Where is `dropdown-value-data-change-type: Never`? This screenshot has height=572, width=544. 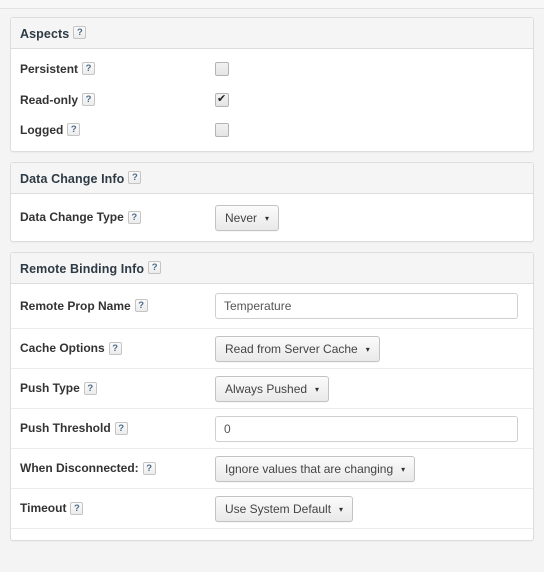
dropdown-value-data-change-type: Never is located at coordinates (241, 217).